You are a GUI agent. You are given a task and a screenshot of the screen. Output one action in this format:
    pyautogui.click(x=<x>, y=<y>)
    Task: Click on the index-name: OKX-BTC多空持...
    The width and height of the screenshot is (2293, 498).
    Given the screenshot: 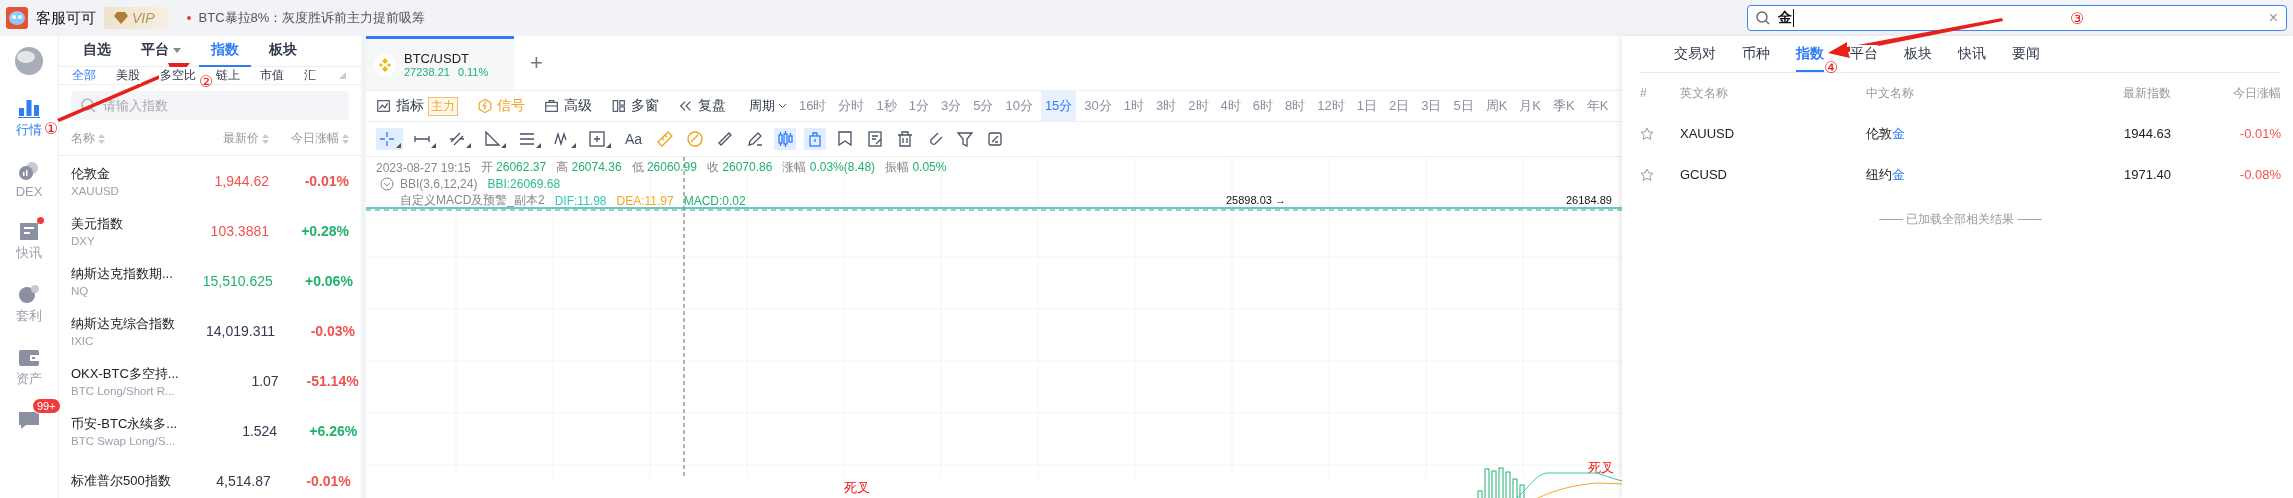 What is the action you would take?
    pyautogui.click(x=125, y=374)
    